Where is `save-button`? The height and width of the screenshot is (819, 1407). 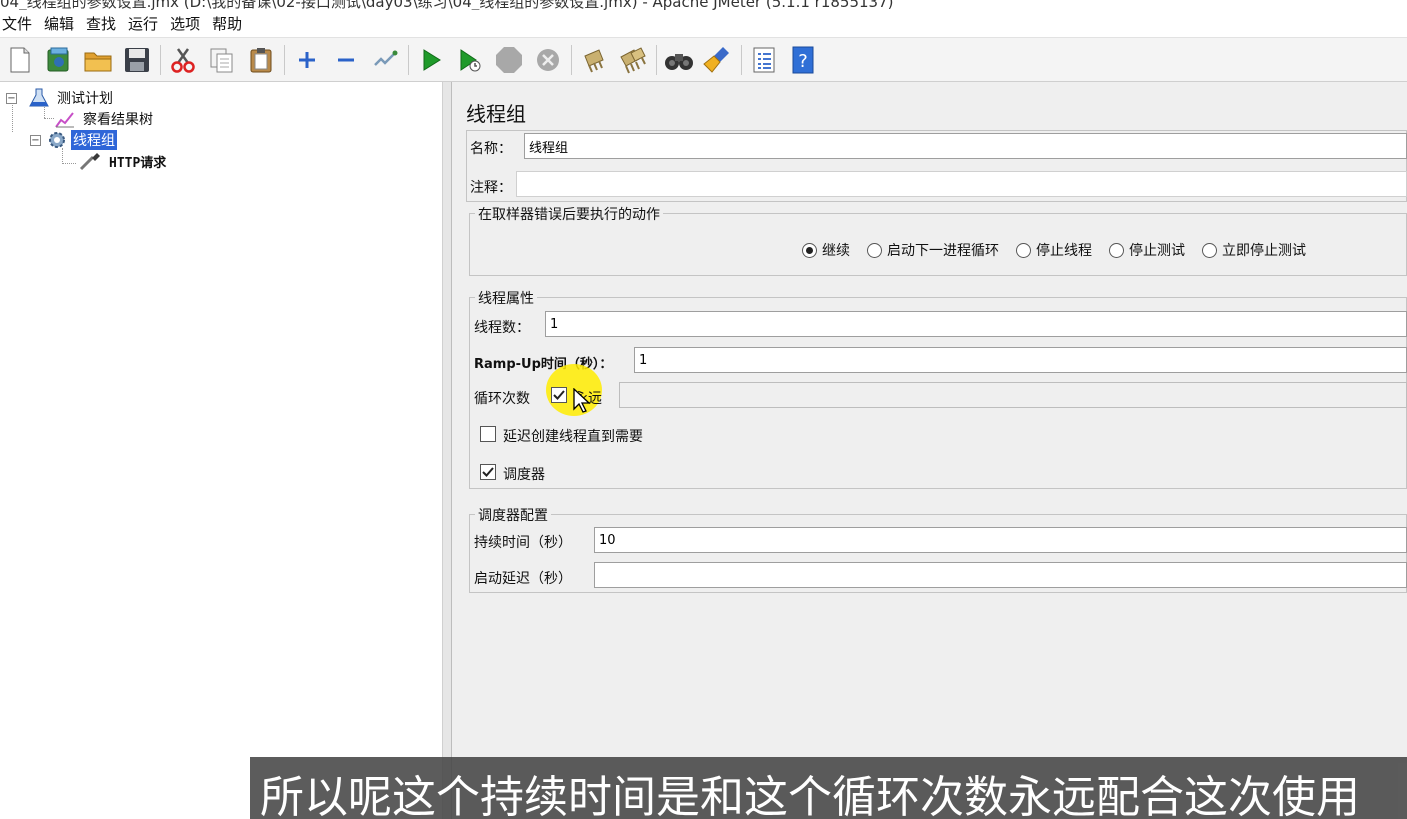 save-button is located at coordinates (137, 60).